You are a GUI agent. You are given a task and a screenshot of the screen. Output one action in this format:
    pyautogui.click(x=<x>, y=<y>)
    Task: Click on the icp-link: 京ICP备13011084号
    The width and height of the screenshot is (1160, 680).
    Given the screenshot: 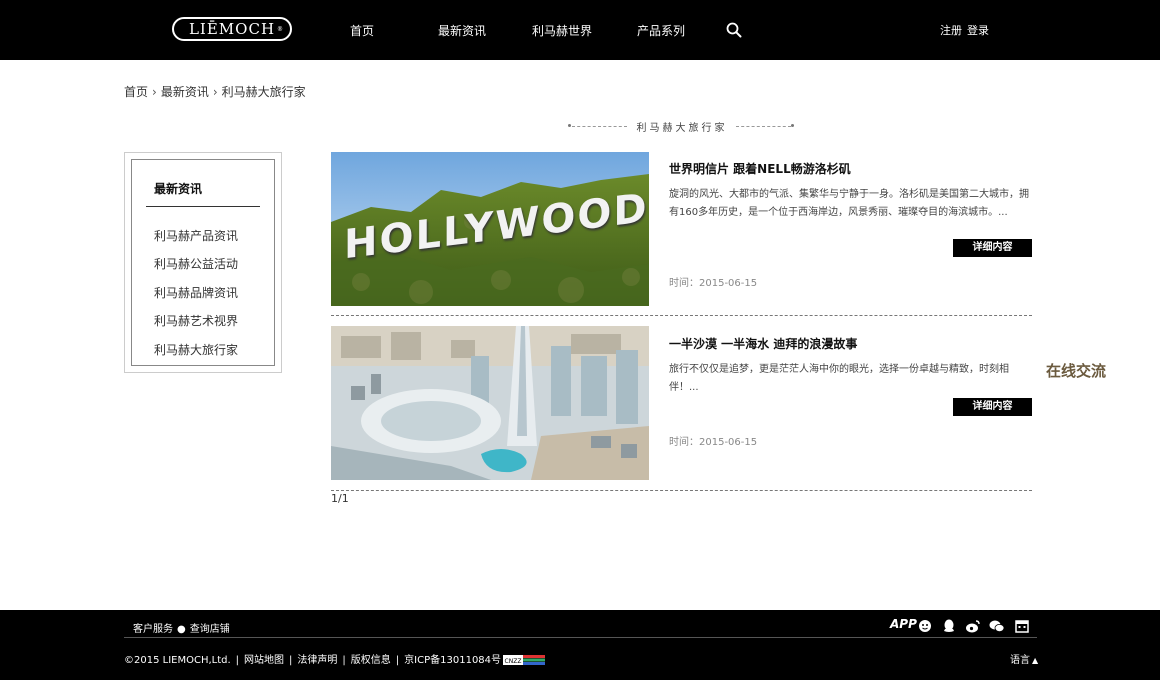 What is the action you would take?
    pyautogui.click(x=452, y=660)
    